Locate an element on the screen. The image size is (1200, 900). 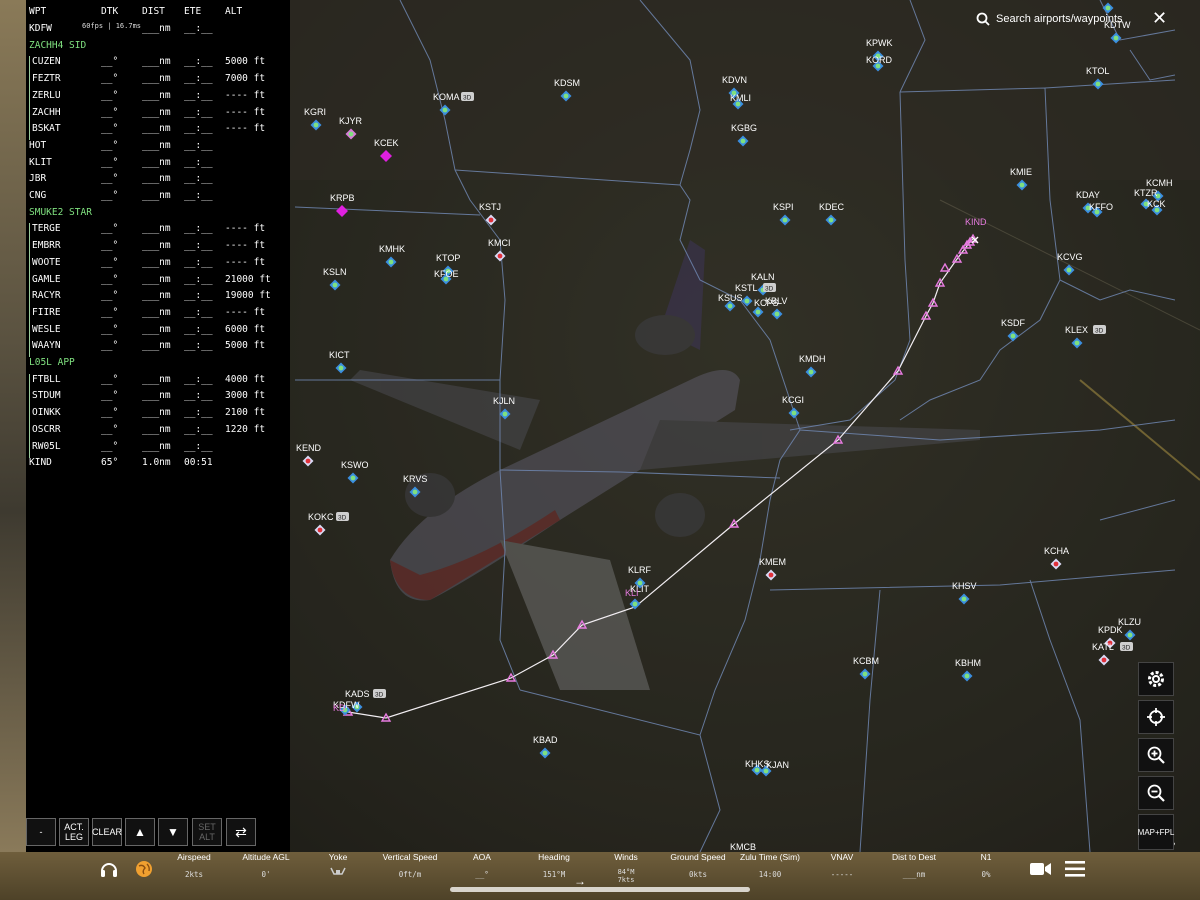
waypoint-row: EMBRR __° ___nm __:__ ---- ft is located at coordinates (158, 249).